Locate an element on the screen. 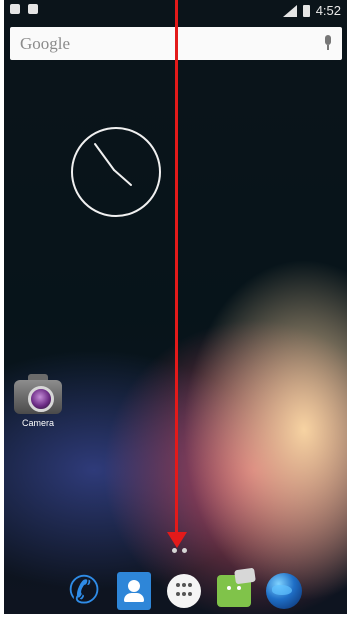  contacts-icon is located at coordinates (134, 591).